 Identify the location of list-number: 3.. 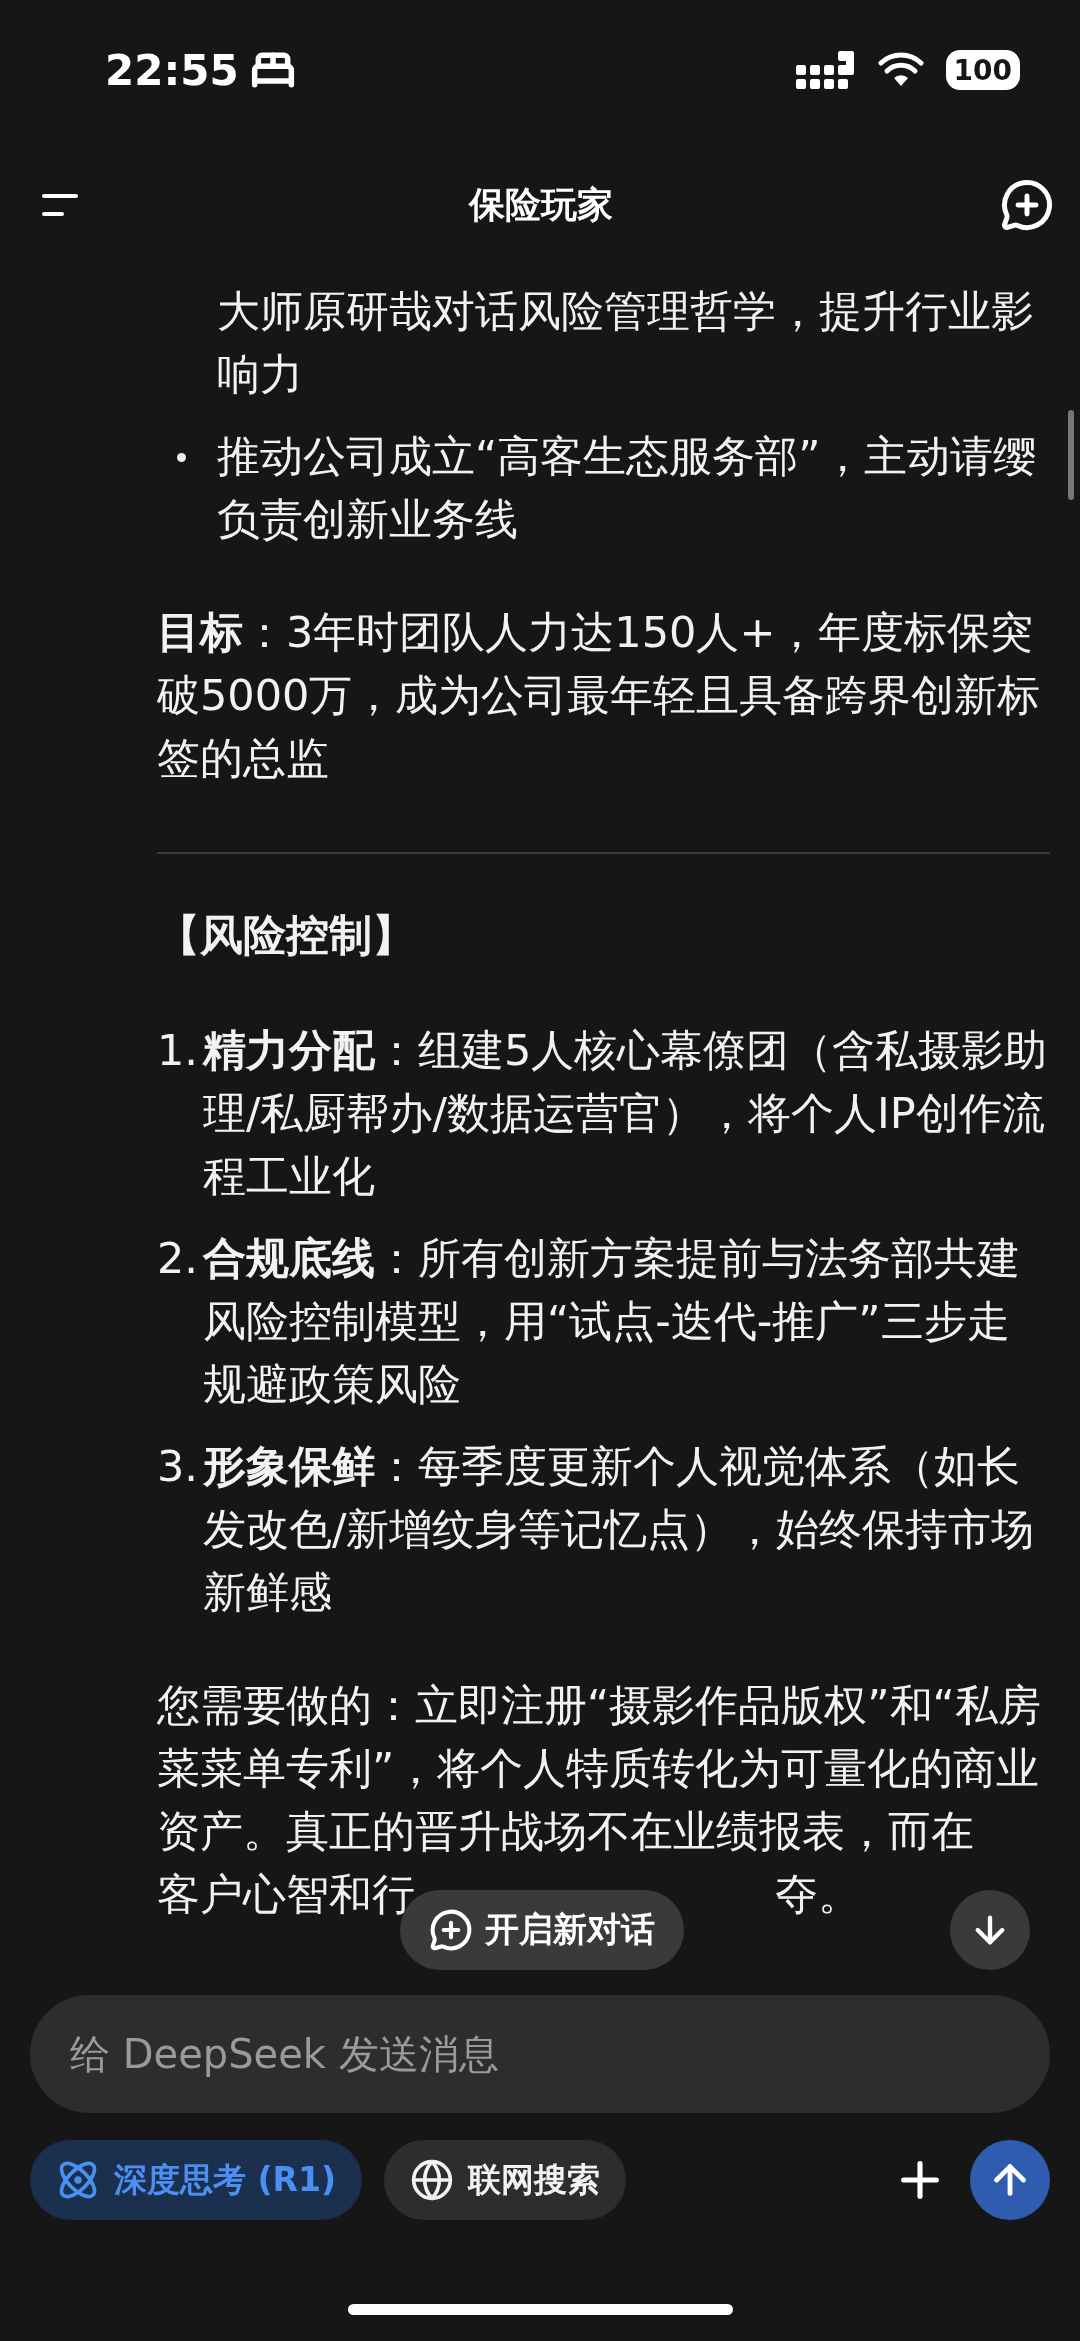
(178, 1466).